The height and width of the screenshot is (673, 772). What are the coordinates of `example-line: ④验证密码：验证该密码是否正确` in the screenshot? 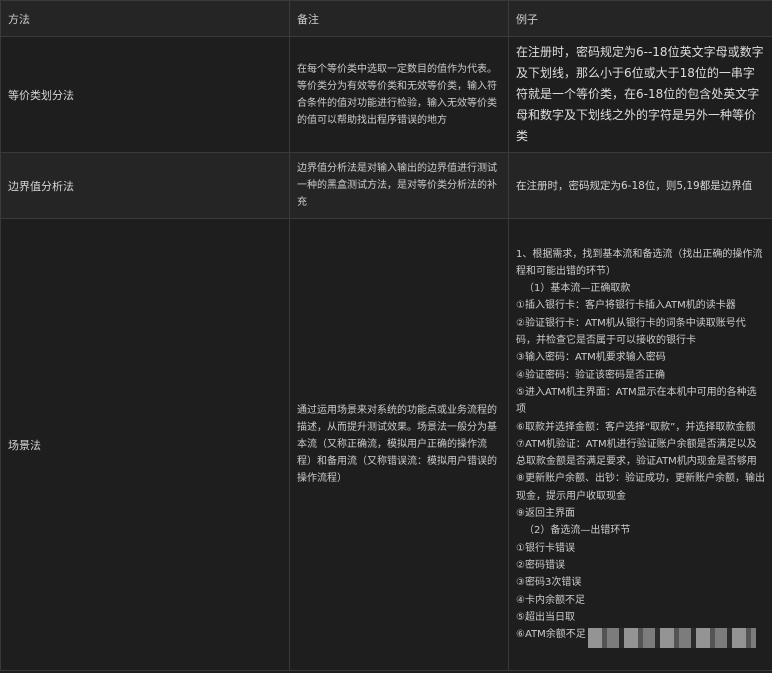 It's located at (590, 375).